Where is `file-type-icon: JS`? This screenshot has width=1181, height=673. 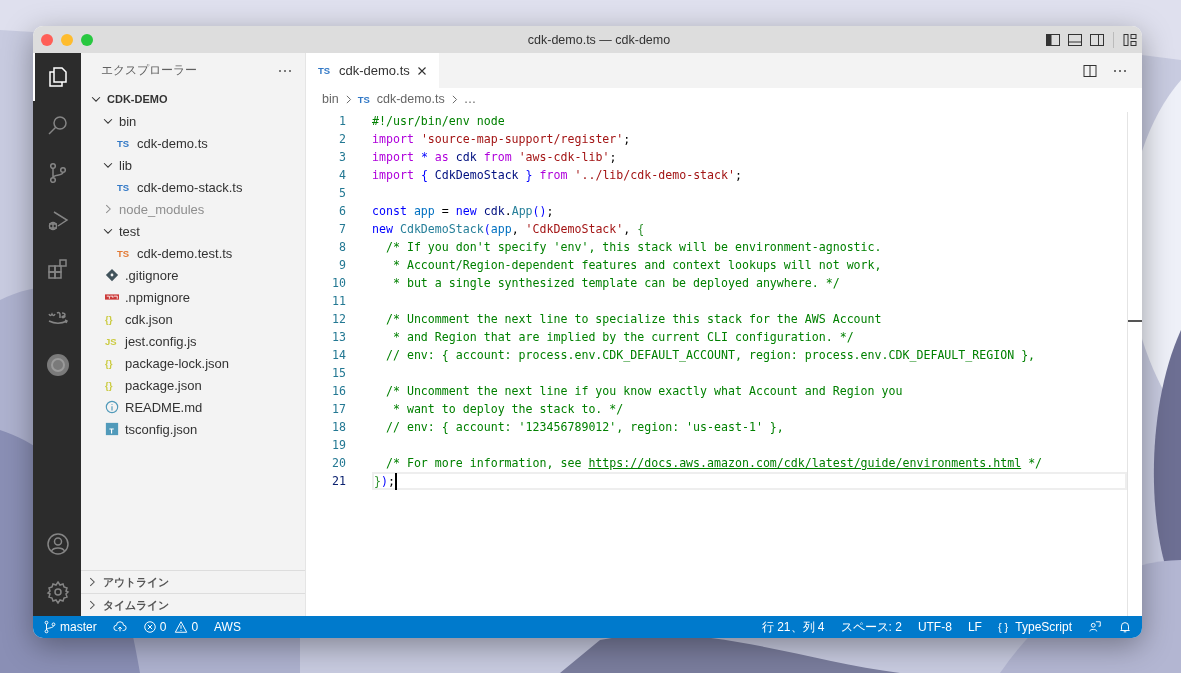
file-type-icon: JS is located at coordinates (113, 341).